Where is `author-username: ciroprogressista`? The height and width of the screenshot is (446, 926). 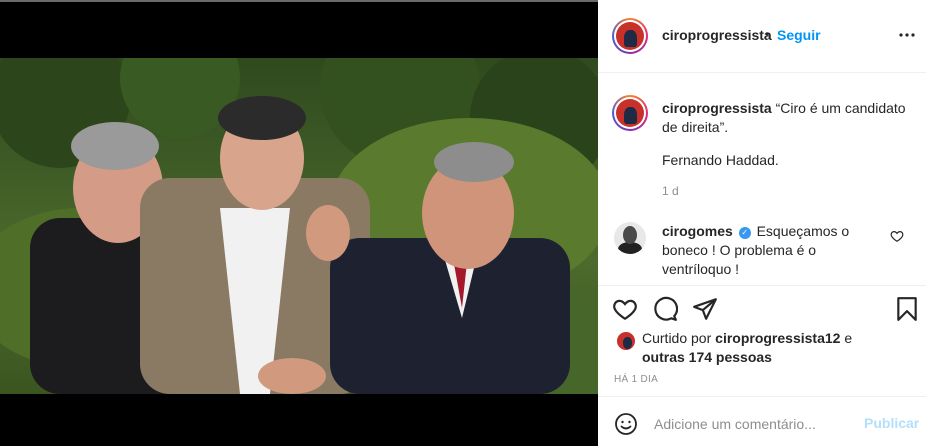
author-username: ciroprogressista is located at coordinates (717, 35).